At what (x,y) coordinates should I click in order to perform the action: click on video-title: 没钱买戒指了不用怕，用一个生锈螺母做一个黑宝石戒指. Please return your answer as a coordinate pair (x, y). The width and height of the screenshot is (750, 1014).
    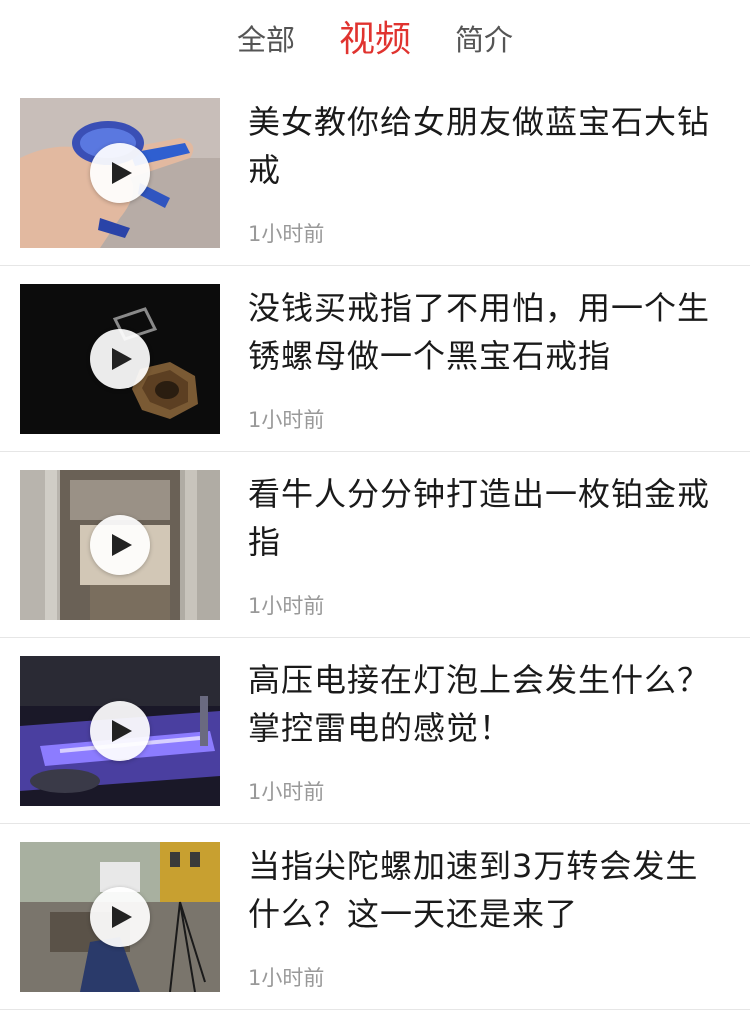
    Looking at the image, I should click on (489, 332).